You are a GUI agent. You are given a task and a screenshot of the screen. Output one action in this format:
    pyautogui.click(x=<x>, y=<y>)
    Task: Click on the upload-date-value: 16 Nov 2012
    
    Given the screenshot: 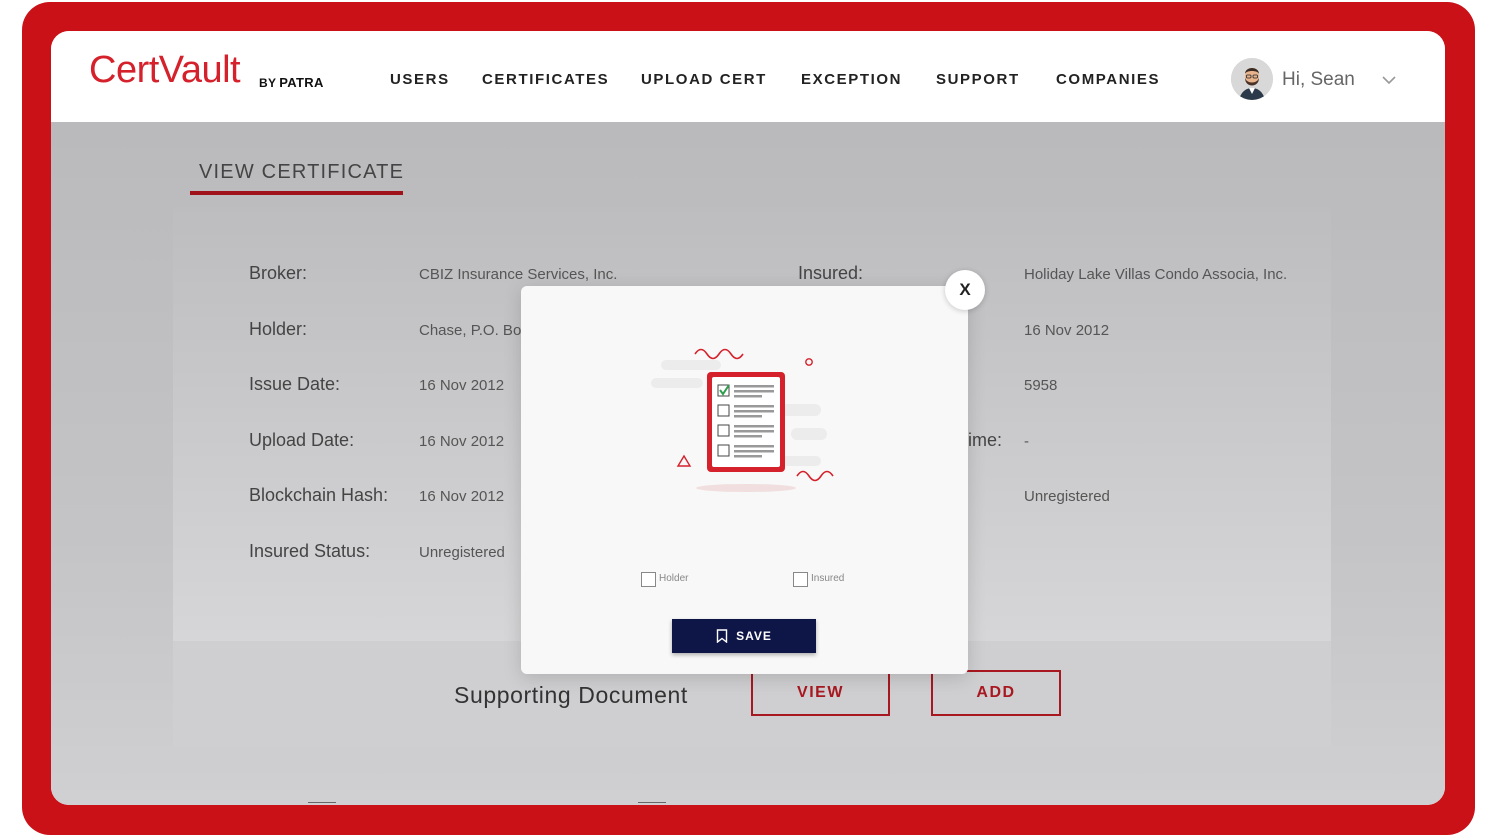 What is the action you would take?
    pyautogui.click(x=462, y=441)
    